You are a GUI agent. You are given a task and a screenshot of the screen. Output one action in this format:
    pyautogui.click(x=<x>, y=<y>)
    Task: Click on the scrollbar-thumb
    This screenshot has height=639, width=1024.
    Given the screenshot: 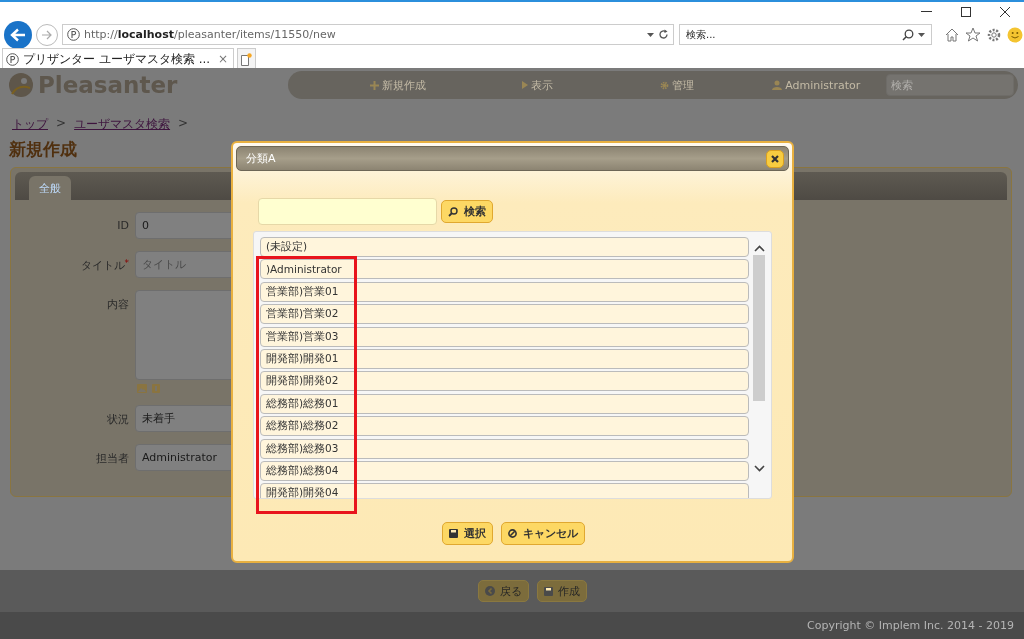 What is the action you would take?
    pyautogui.click(x=759, y=328)
    